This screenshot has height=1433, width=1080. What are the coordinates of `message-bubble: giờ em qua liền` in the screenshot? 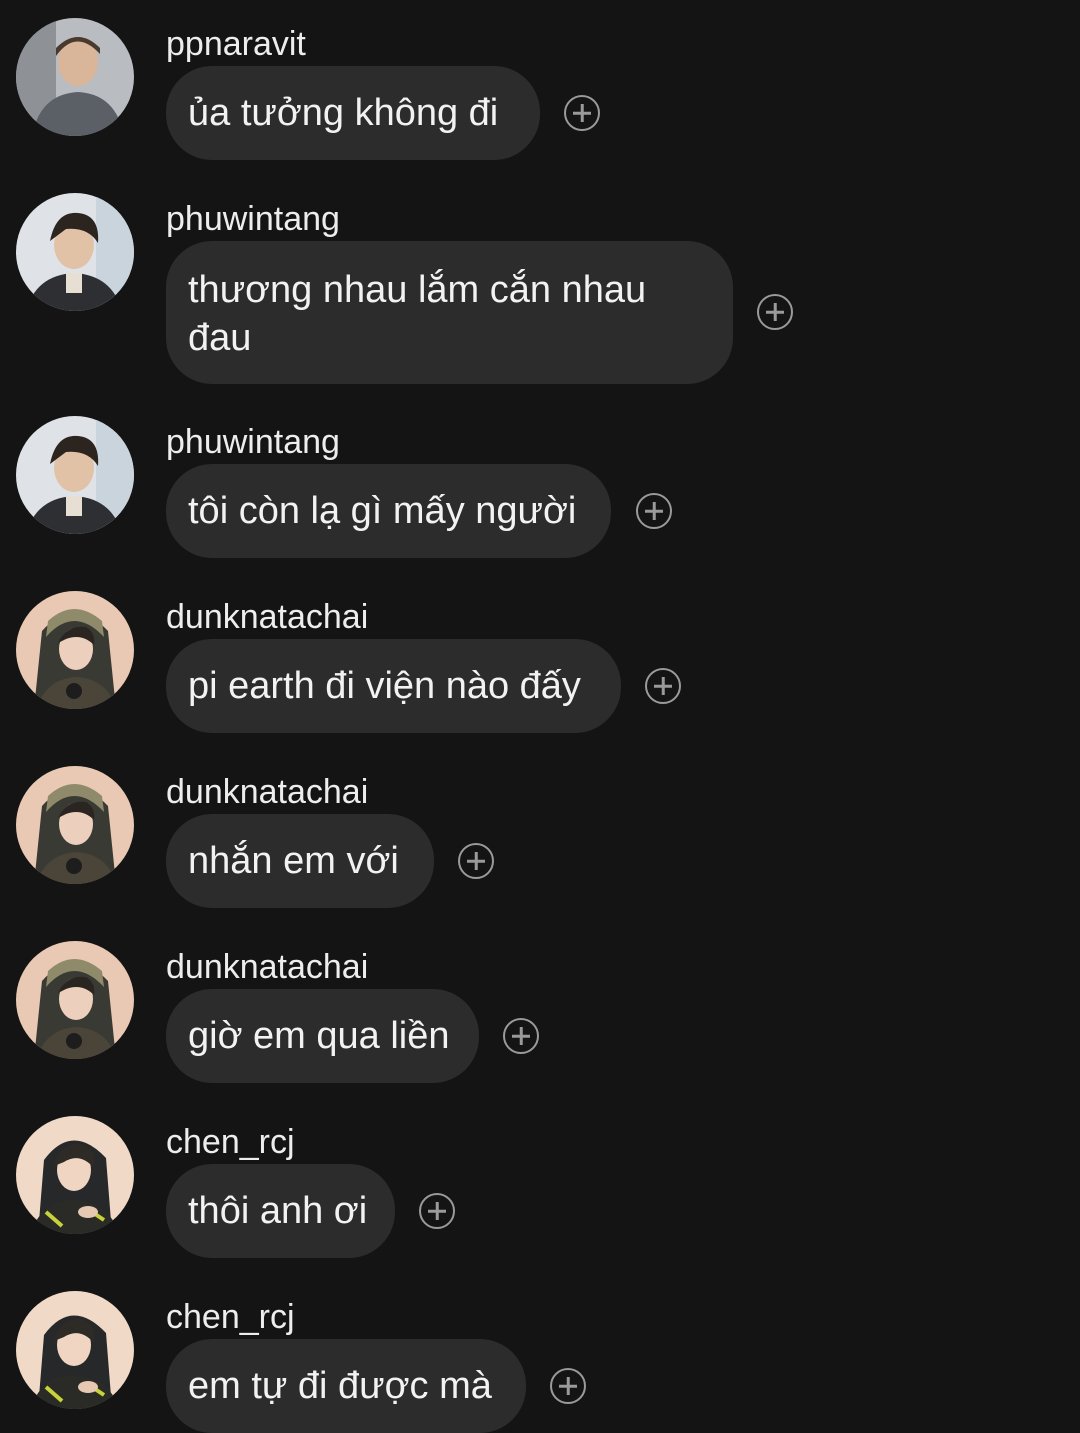 It's located at (322, 1036).